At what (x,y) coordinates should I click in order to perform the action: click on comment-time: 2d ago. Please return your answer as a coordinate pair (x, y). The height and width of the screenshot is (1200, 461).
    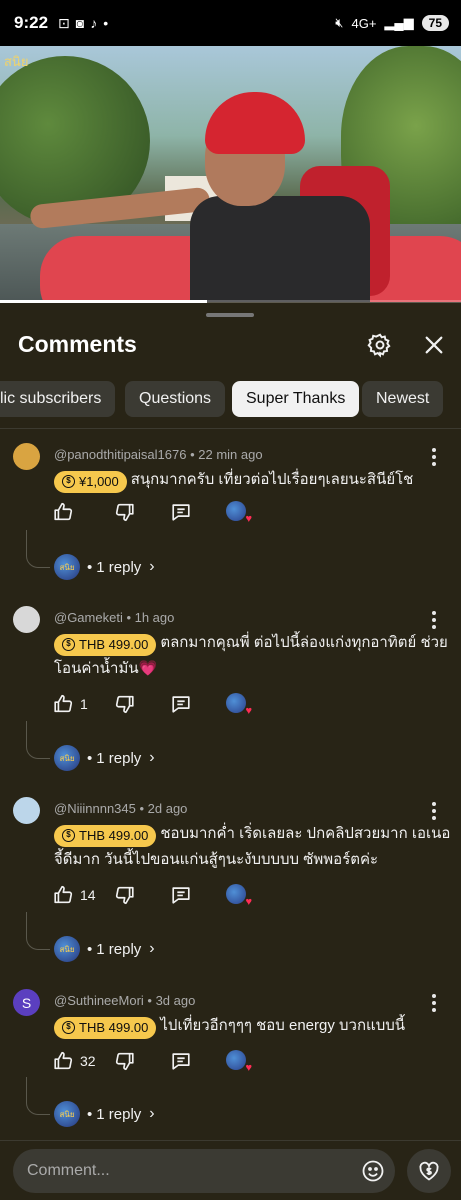
    Looking at the image, I should click on (167, 808).